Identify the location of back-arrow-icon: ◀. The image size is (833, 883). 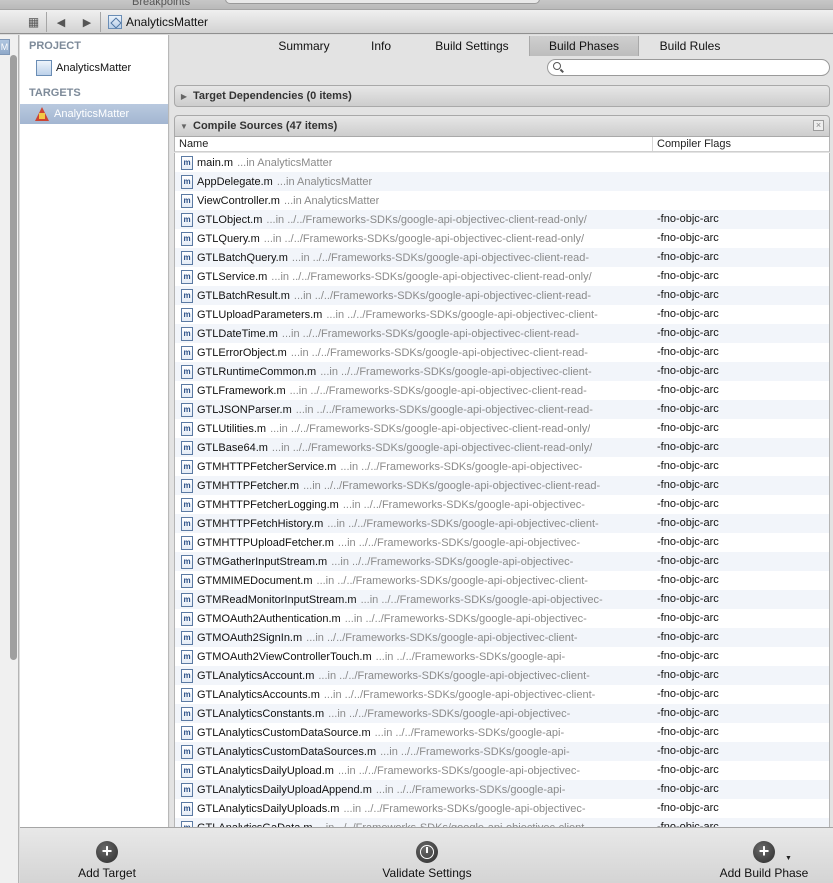
(61, 22).